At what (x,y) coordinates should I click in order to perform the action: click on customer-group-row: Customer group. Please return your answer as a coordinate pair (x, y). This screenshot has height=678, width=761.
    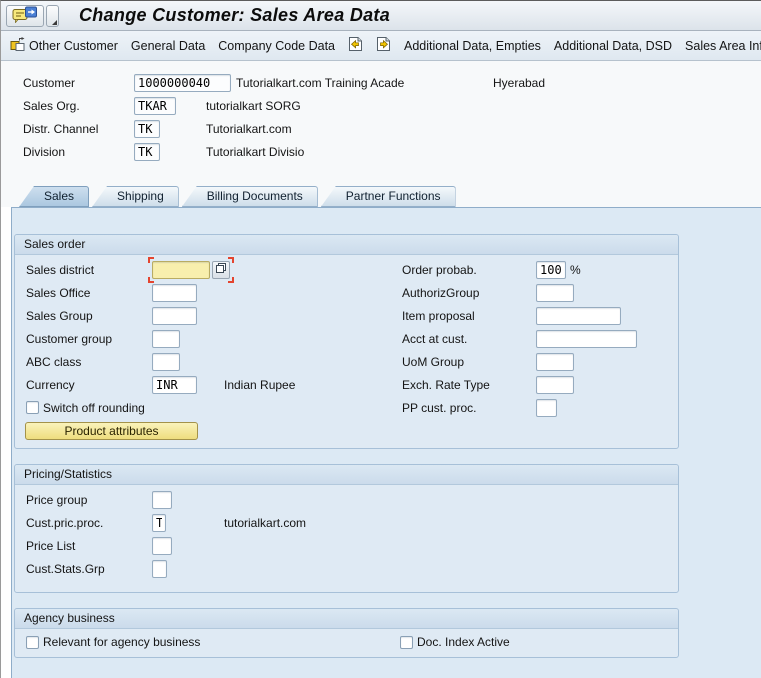
    Looking at the image, I should click on (212, 338).